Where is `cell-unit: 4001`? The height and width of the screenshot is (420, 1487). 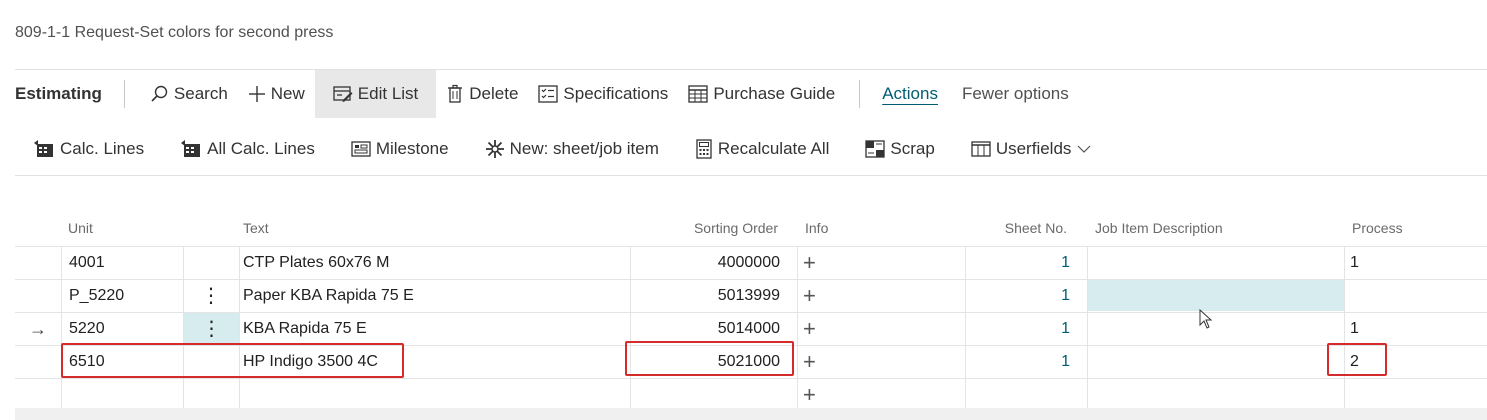 cell-unit: 4001 is located at coordinates (87, 263).